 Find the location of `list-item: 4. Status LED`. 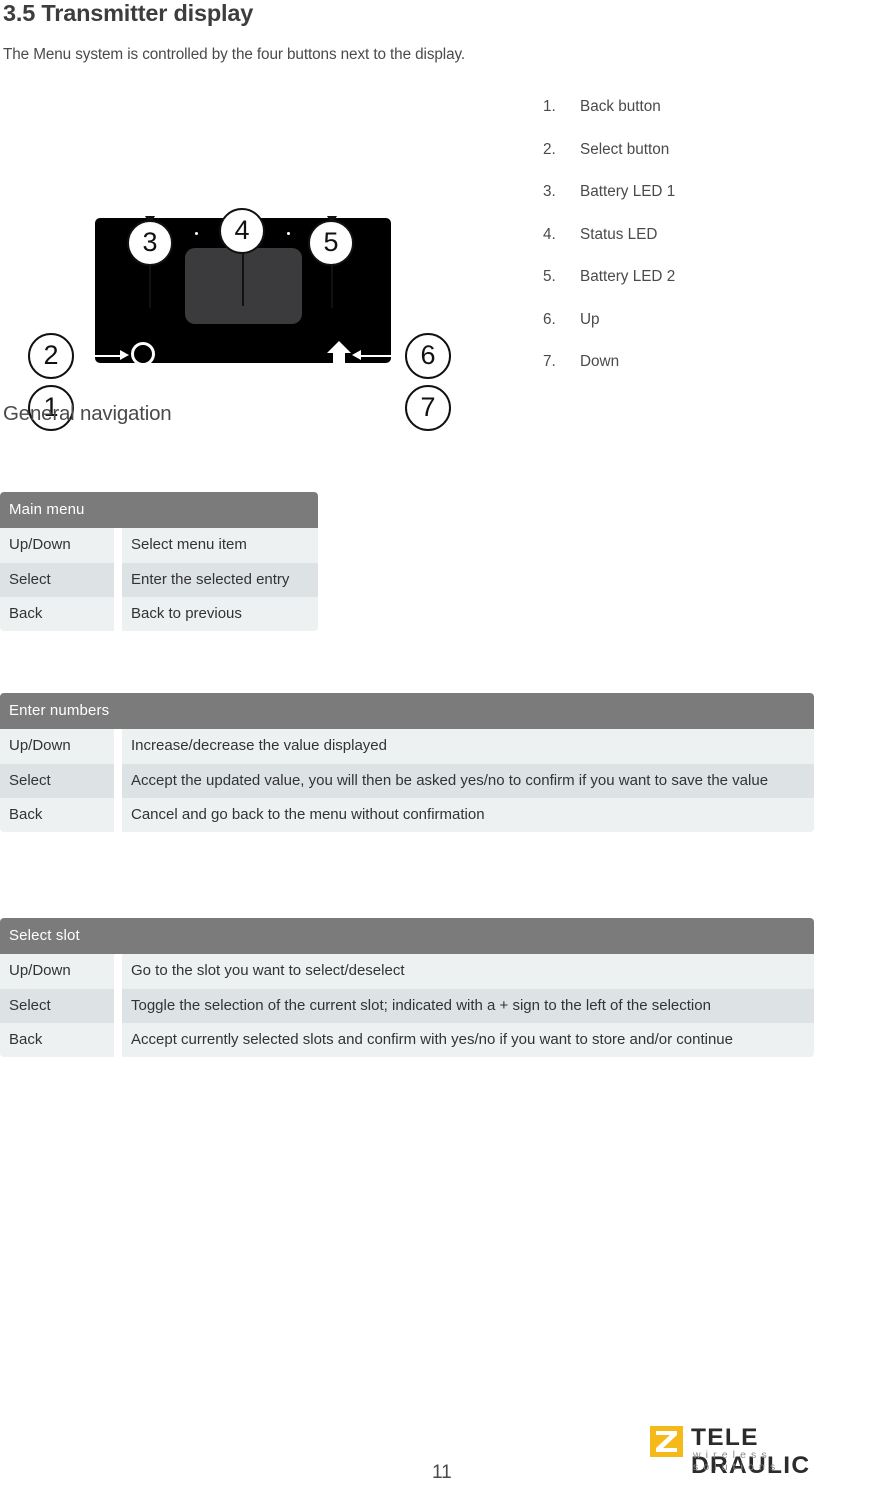

list-item: 4. Status LED is located at coordinates (693, 247).